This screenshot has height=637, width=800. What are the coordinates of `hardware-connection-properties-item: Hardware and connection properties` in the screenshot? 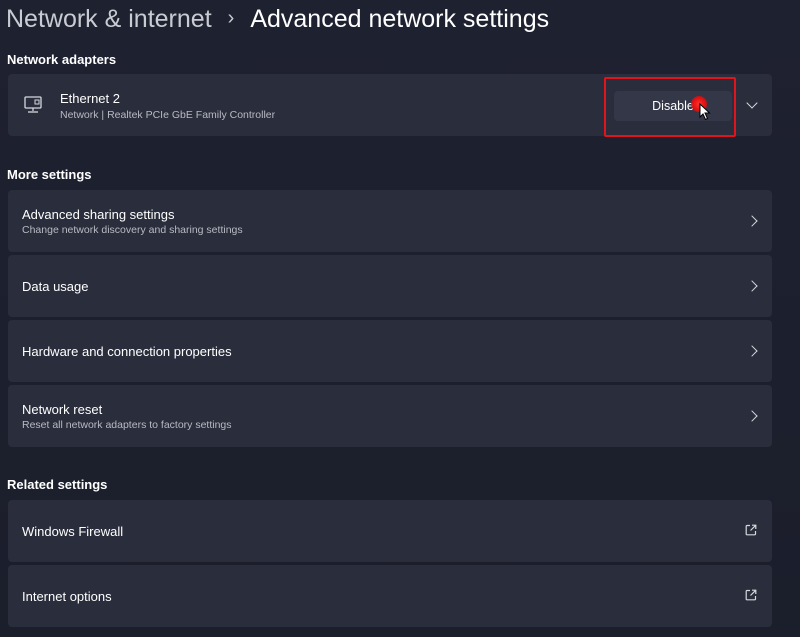 It's located at (390, 351).